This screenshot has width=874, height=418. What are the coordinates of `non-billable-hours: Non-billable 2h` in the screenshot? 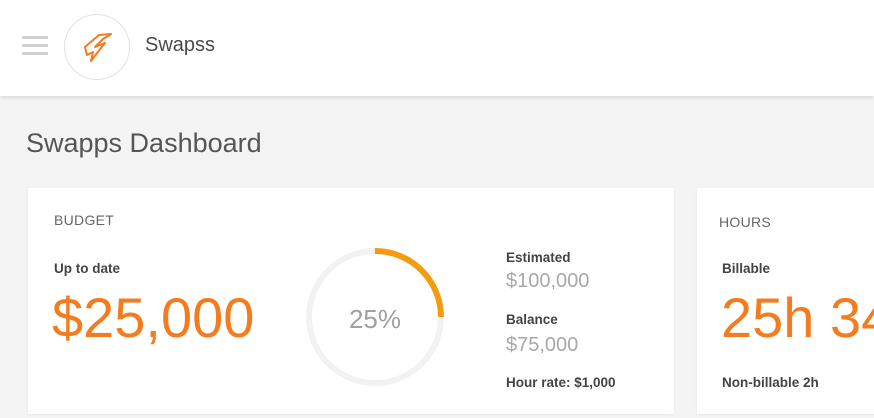 It's located at (770, 382).